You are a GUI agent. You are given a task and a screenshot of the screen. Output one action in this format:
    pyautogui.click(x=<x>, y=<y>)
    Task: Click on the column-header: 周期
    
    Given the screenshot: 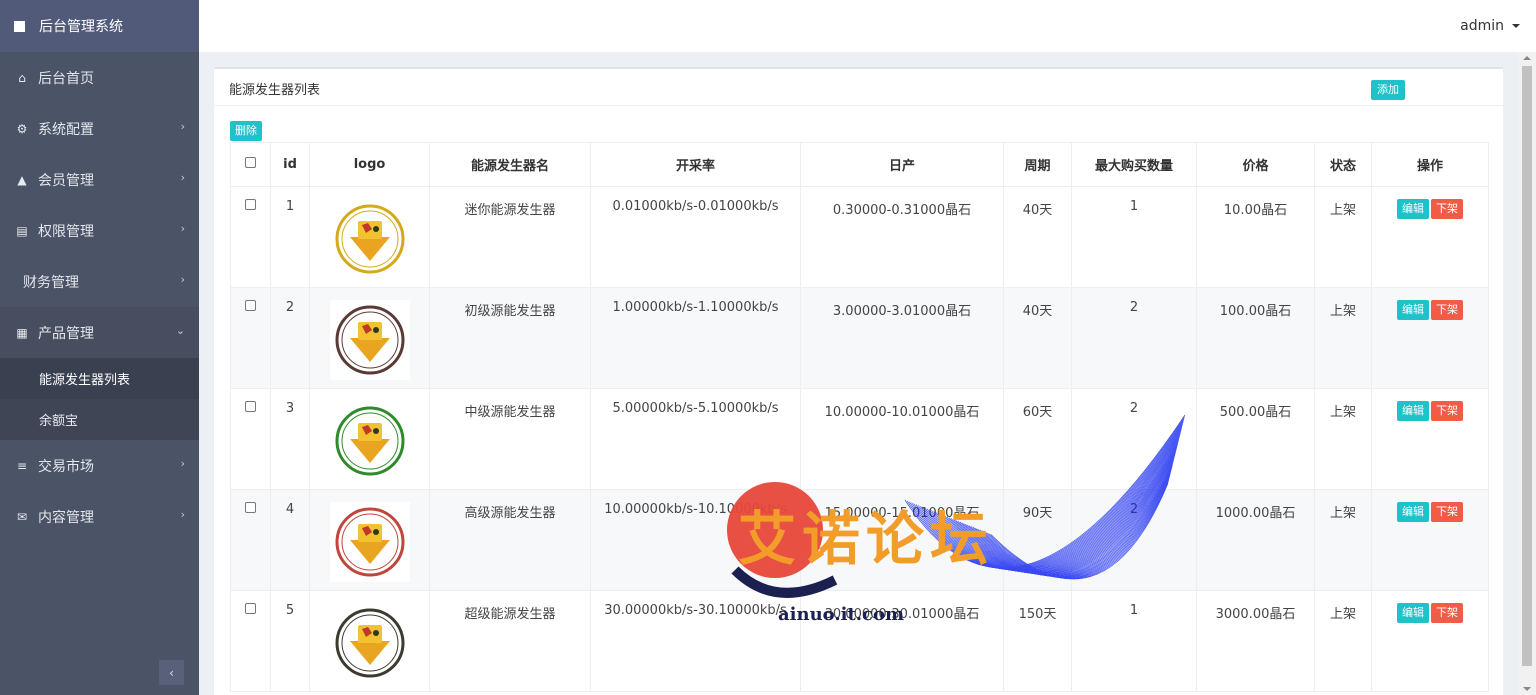 What is the action you would take?
    pyautogui.click(x=1037, y=164)
    